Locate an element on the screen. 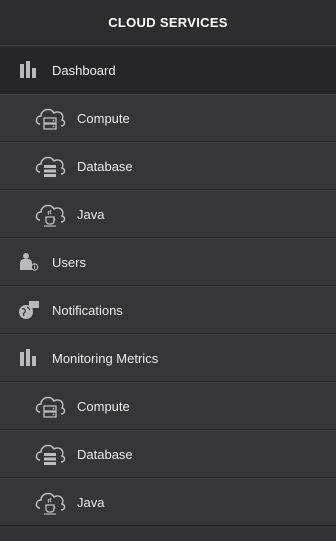 The height and width of the screenshot is (541, 336). menu-item-users: Users is located at coordinates (168, 262).